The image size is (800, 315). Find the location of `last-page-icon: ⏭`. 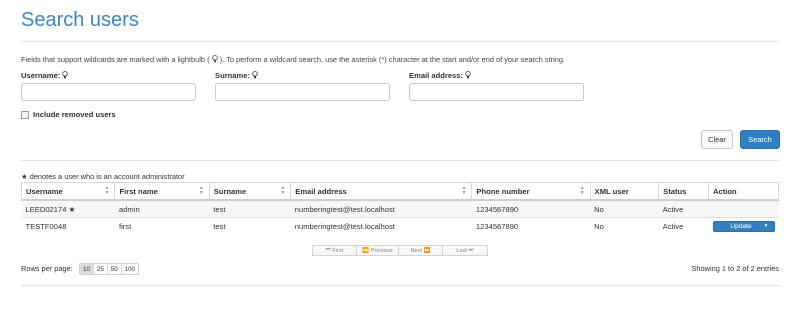

last-page-icon: ⏭ is located at coordinates (471, 250).